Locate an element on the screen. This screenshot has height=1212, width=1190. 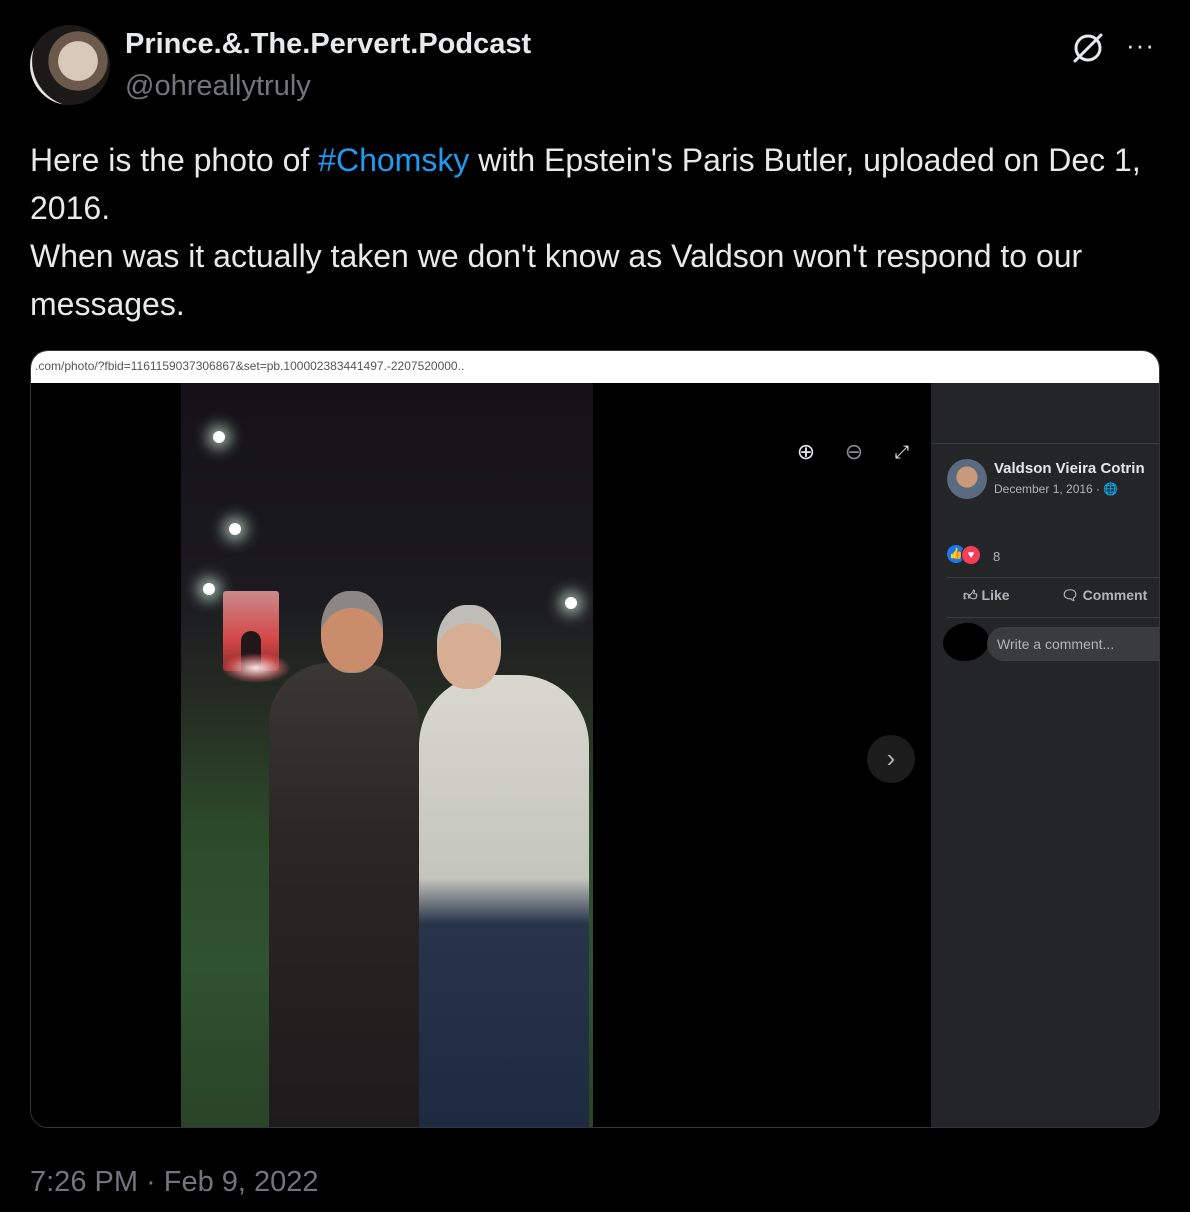
zoom-out-icon: ⊖ is located at coordinates (854, 451).